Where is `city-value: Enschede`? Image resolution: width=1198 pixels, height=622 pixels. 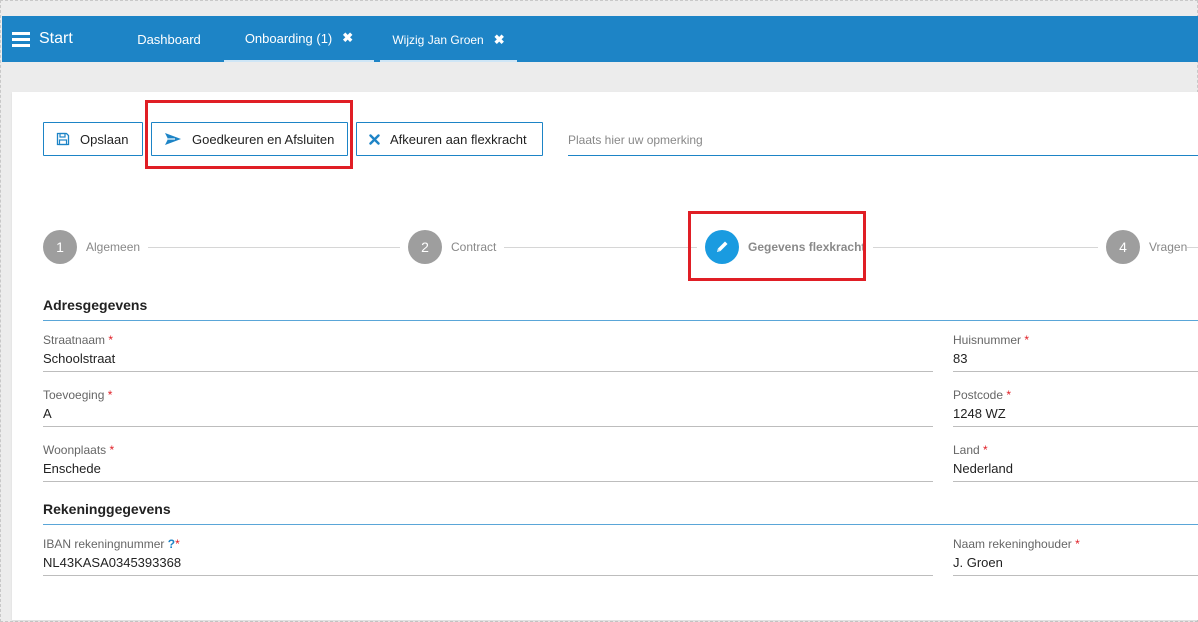
city-value: Enschede is located at coordinates (488, 471).